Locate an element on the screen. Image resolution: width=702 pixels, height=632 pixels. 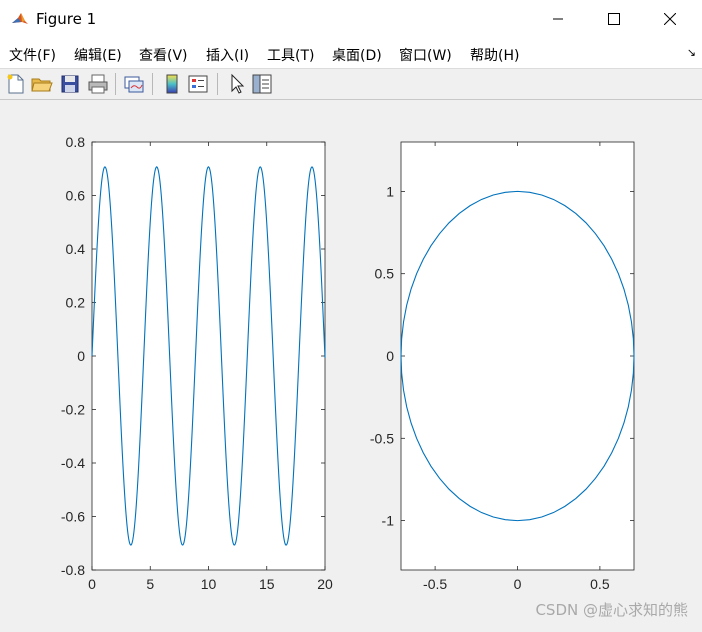
y-tick-label: -1 is located at coordinates (388, 521).